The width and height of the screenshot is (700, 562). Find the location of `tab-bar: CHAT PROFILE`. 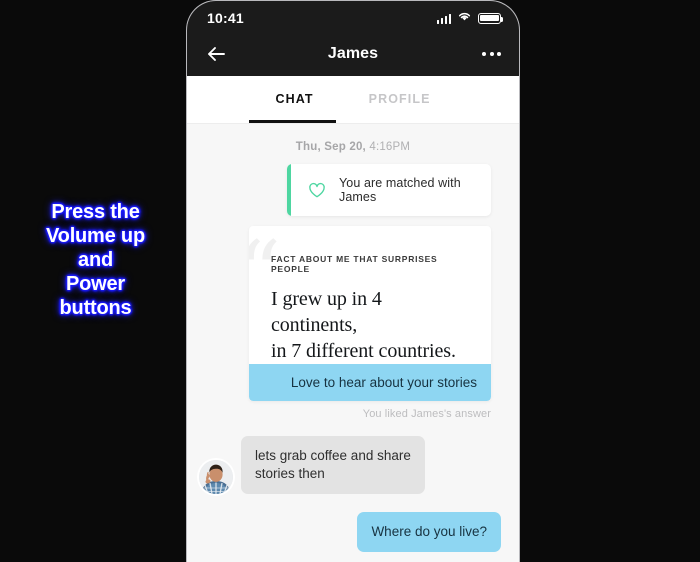

tab-bar: CHAT PROFILE is located at coordinates (353, 100).